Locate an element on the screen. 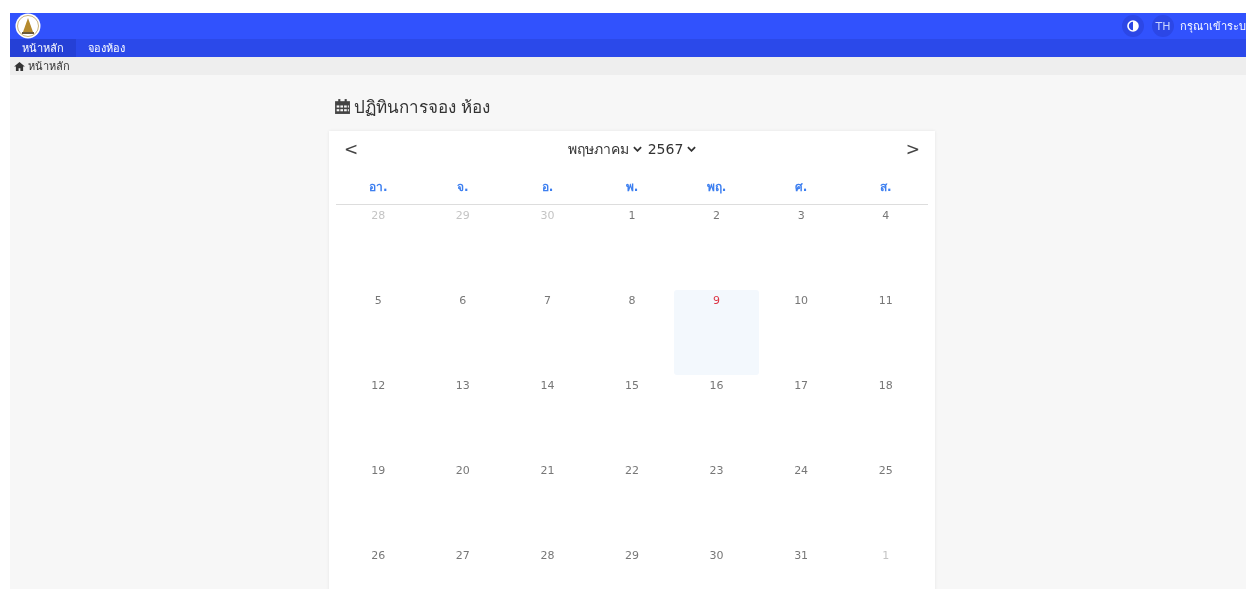 The height and width of the screenshot is (589, 1246). day-number: 18 is located at coordinates (885, 386).